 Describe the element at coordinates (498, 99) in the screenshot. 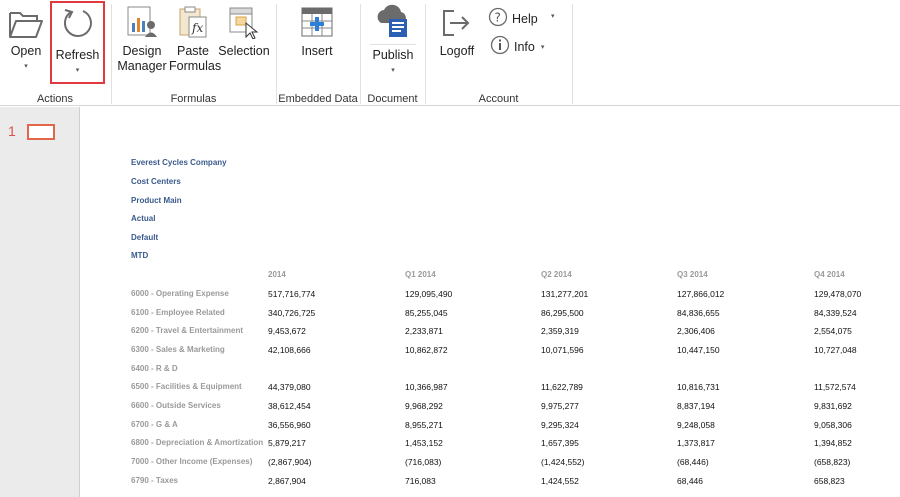

I see `group-label-account: Account` at that location.